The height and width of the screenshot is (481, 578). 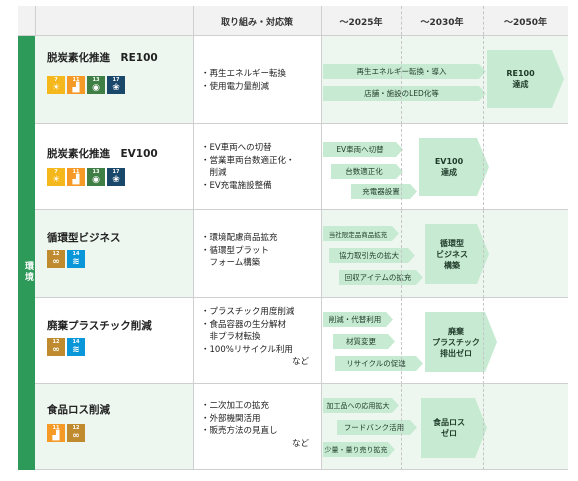 I want to click on category-label: 環境, so click(x=28, y=272).